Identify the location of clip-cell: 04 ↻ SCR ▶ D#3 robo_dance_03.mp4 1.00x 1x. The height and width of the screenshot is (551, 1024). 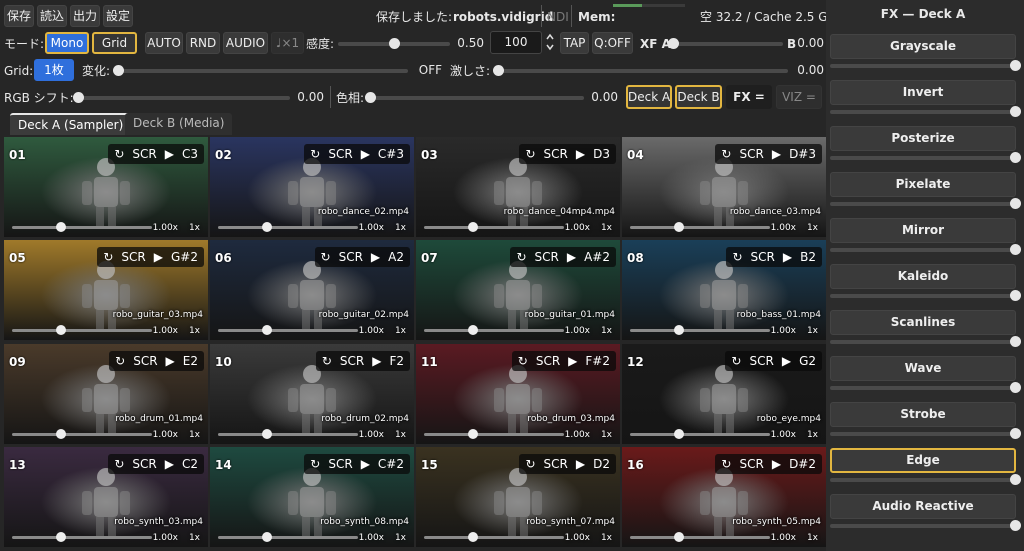
(724, 187).